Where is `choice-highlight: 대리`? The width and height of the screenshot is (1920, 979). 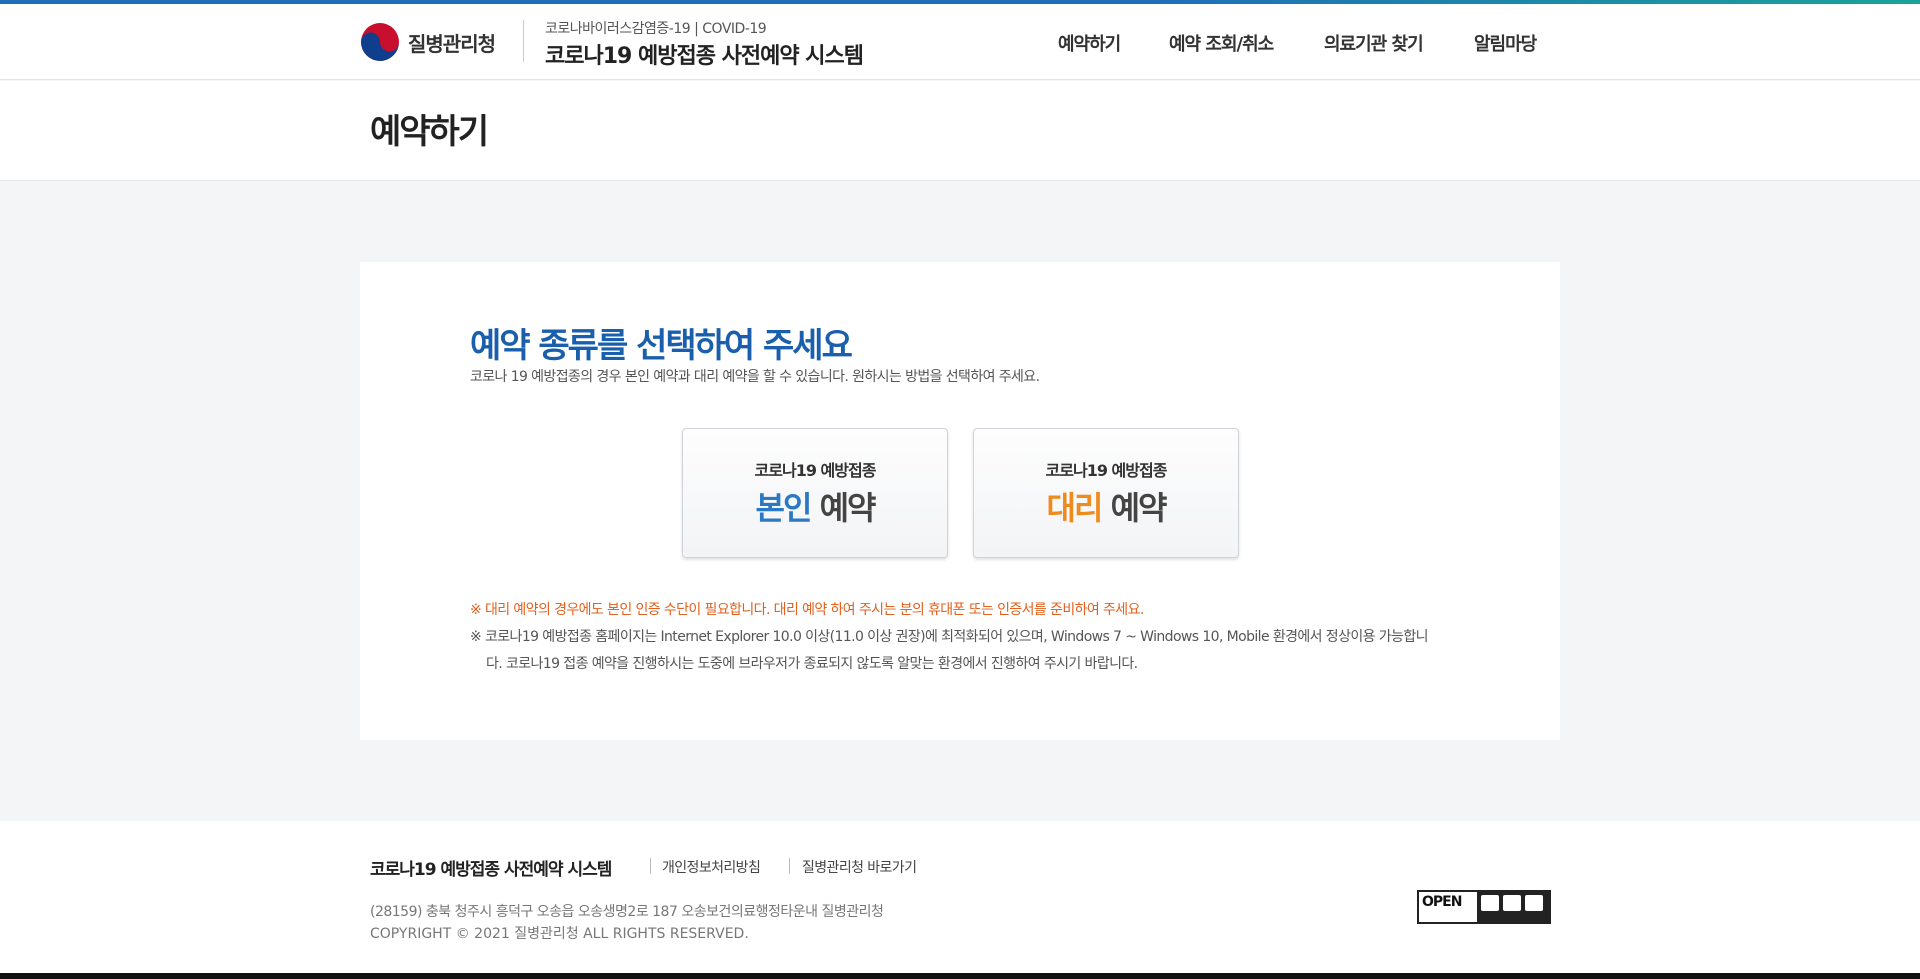 choice-highlight: 대리 is located at coordinates (1075, 508).